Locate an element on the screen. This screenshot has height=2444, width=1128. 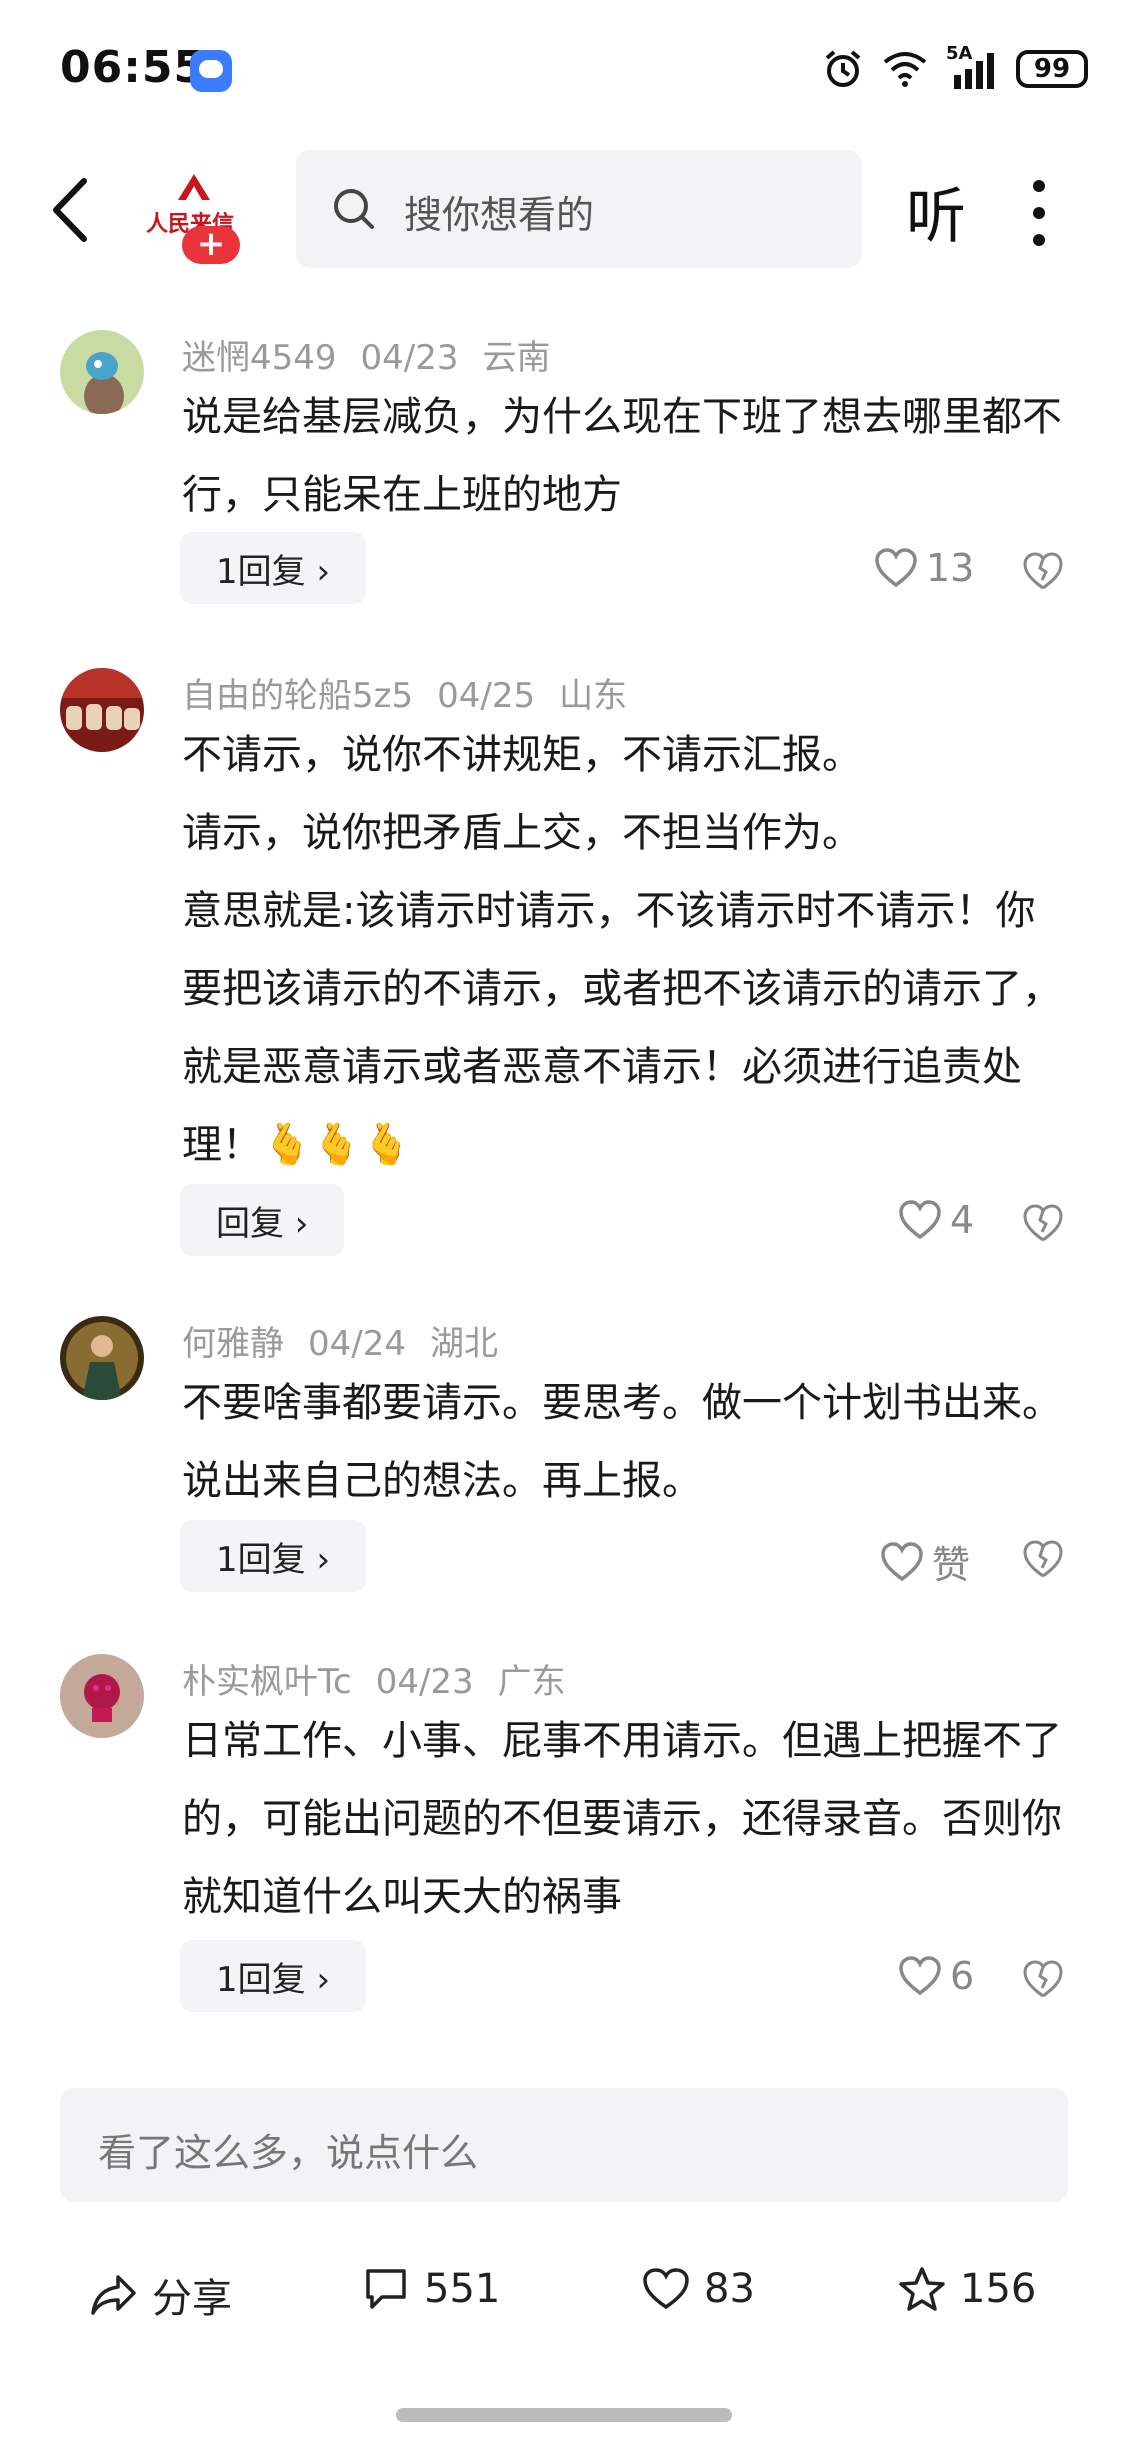
comments-button: 551 is located at coordinates (431, 2289).